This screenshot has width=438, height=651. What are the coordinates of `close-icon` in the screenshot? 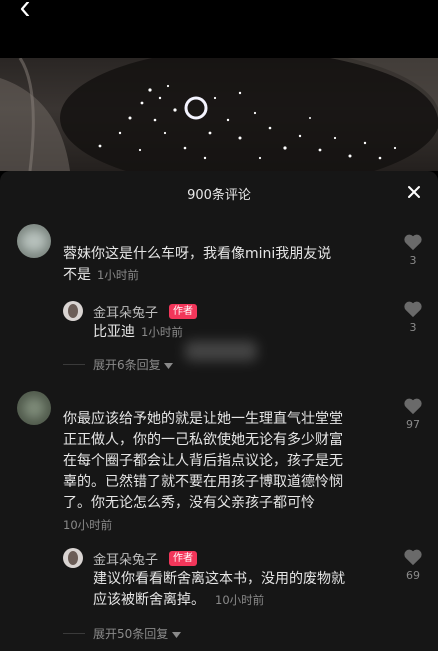 It's located at (414, 192).